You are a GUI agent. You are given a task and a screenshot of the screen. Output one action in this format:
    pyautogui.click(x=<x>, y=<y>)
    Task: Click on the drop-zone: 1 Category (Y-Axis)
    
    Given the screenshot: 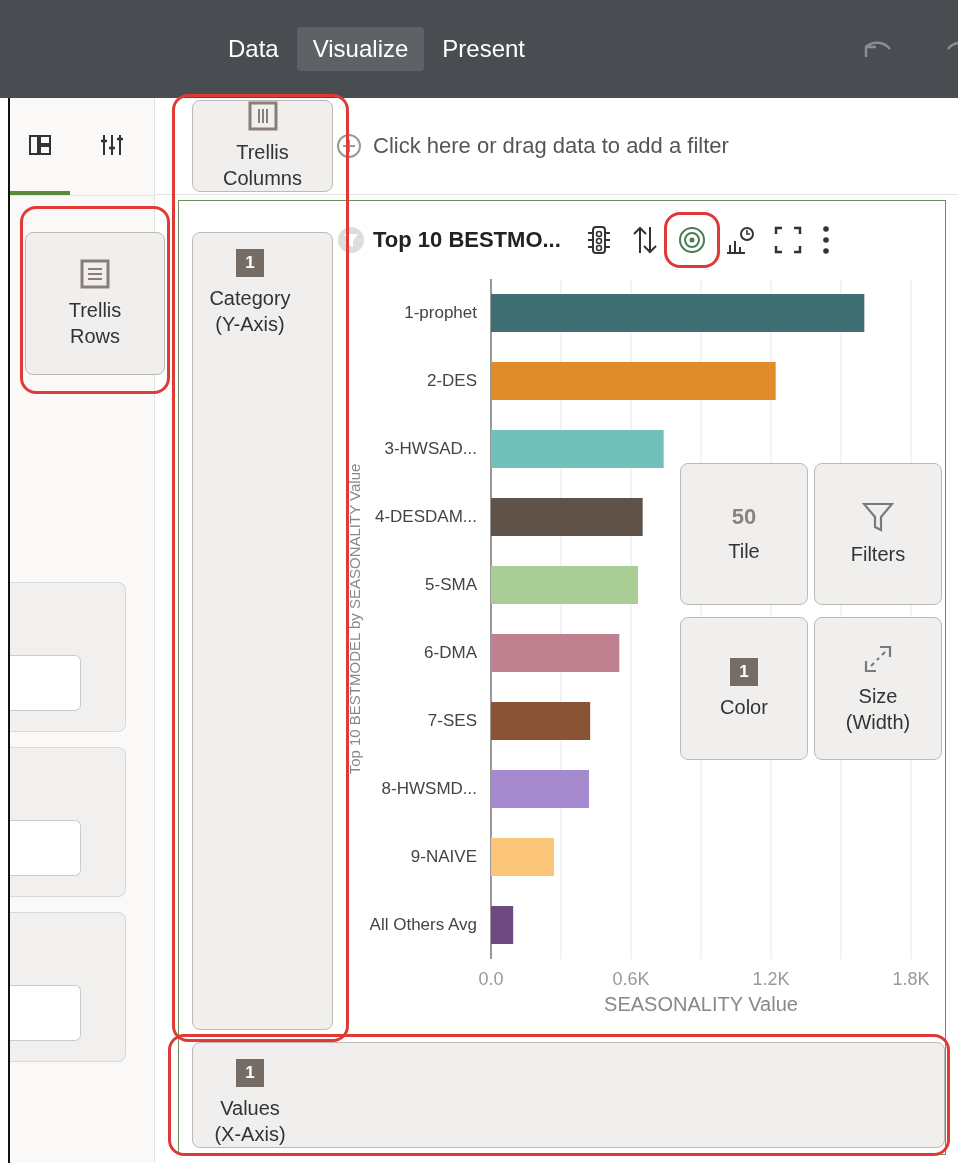 What is the action you would take?
    pyautogui.click(x=262, y=631)
    